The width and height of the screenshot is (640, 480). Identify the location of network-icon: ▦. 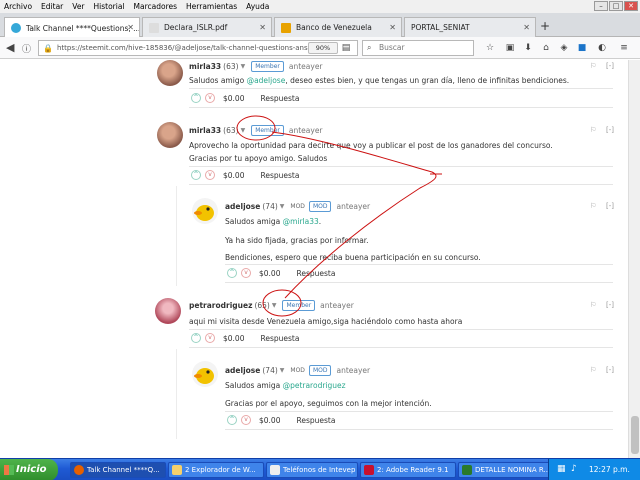
(561, 469).